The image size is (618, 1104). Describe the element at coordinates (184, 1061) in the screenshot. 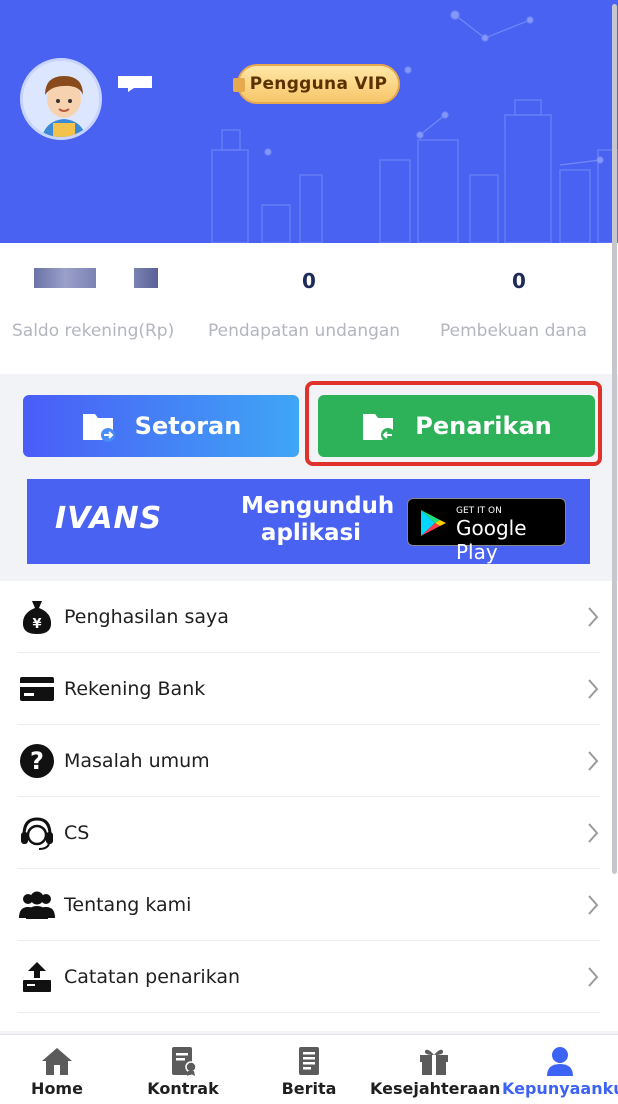

I see `contract-icon` at that location.